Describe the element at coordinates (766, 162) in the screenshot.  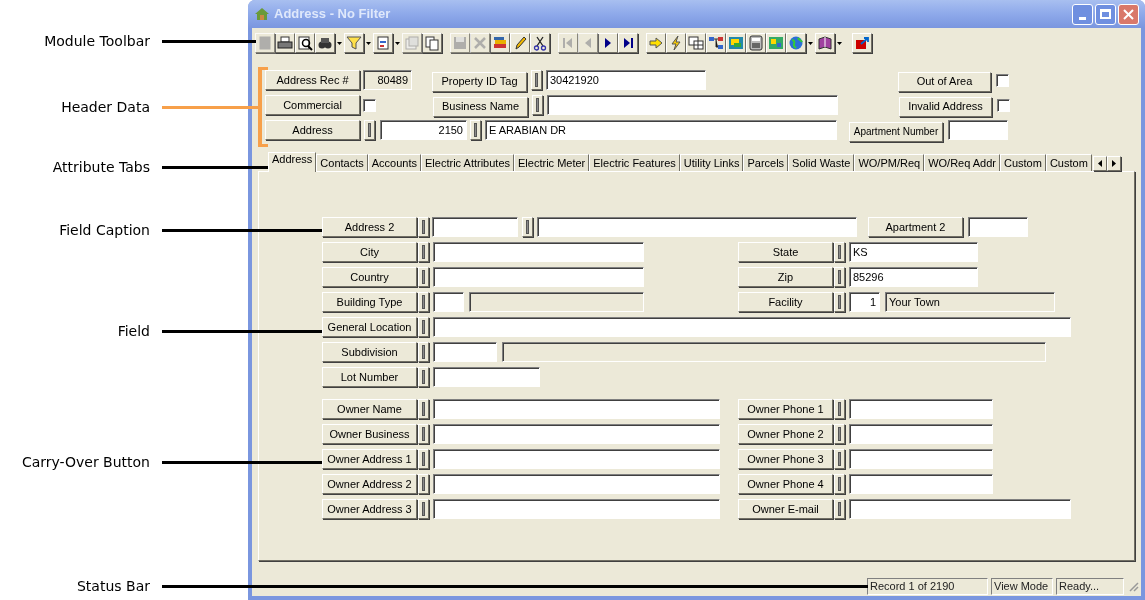
I see `tab: Parcels` at that location.